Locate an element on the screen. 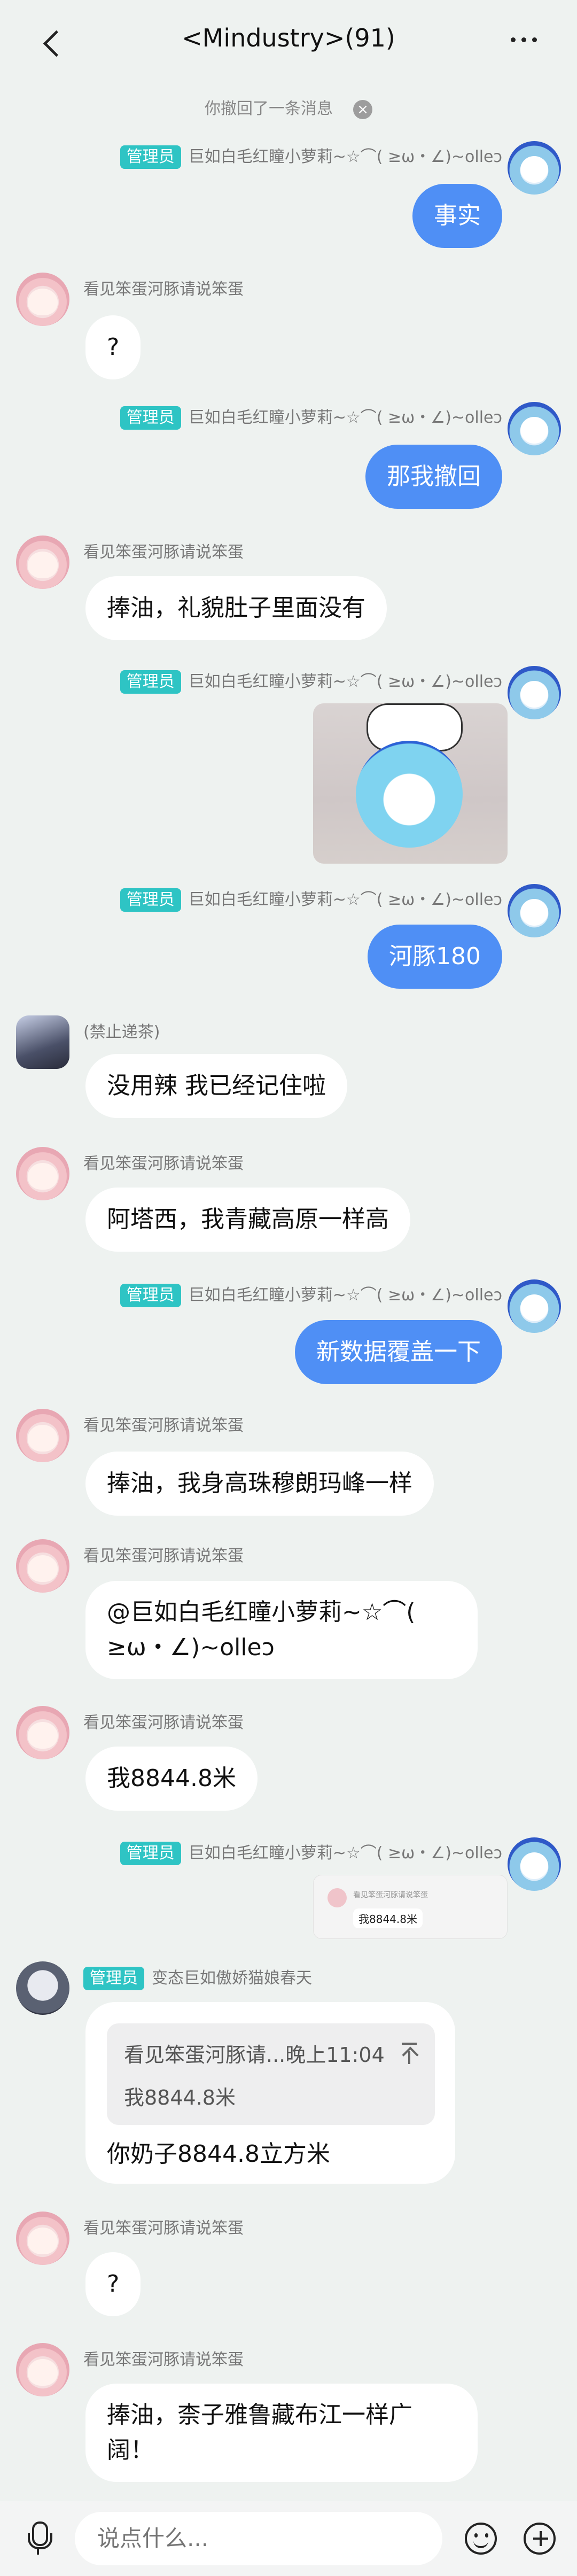  chat-header: <Mindustry>(91) is located at coordinates (288, 40).